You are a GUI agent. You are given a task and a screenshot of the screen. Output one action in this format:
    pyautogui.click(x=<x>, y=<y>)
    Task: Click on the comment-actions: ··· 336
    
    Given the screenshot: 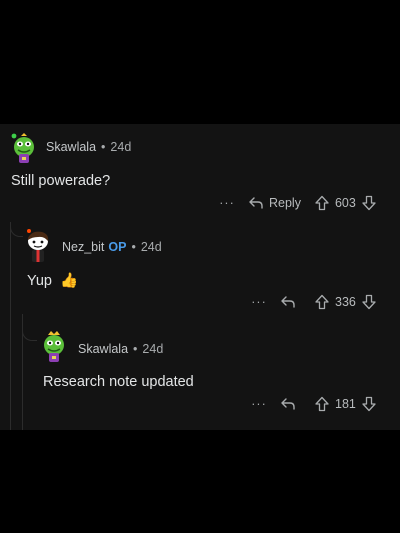 What is the action you would take?
    pyautogui.click(x=313, y=302)
    